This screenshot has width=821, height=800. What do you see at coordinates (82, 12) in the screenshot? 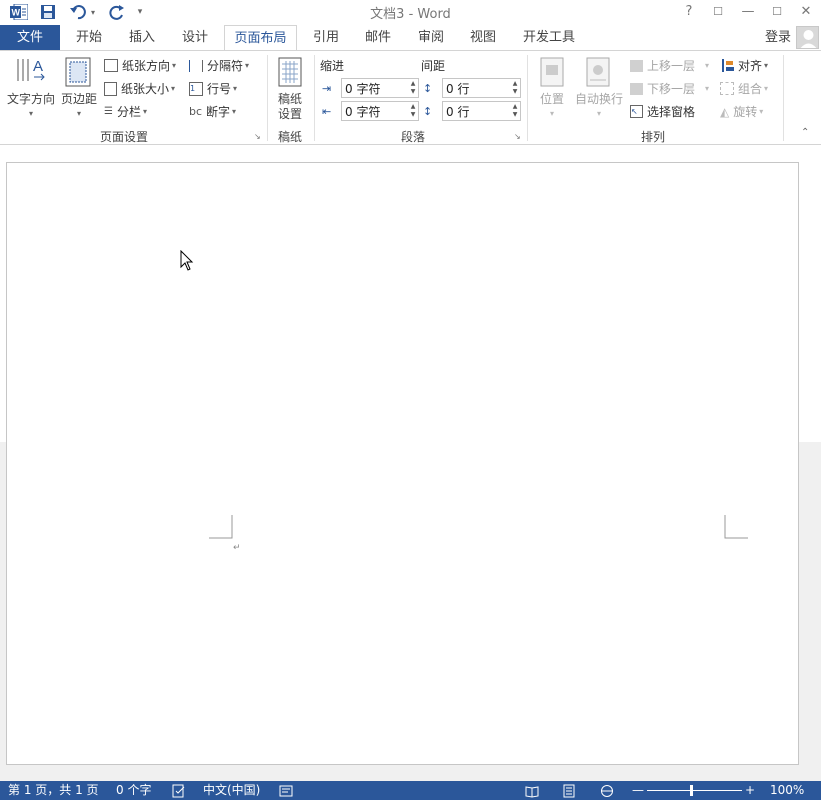
I see `undo-button: ▾` at bounding box center [82, 12].